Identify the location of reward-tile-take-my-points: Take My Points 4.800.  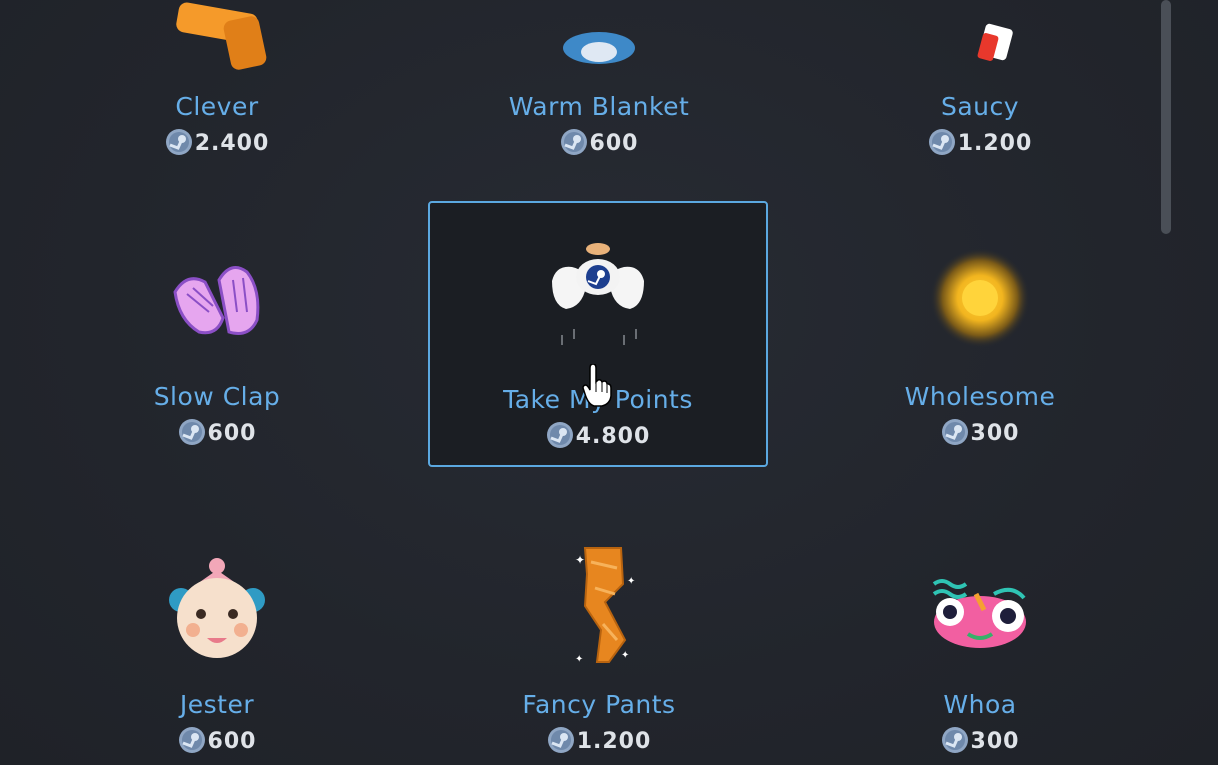
(598, 334).